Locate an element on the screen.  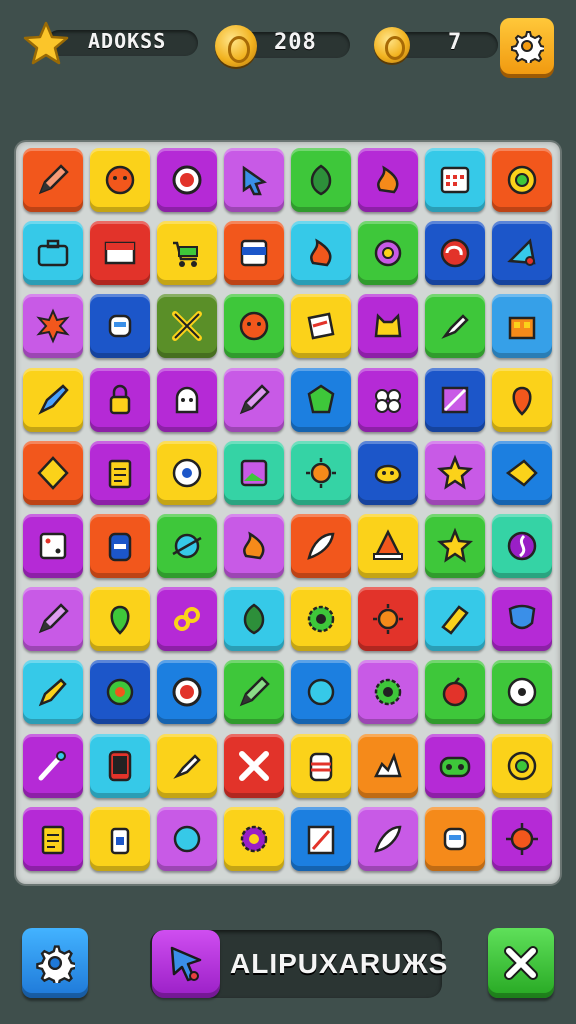
shield-icon is located at coordinates (522, 617).